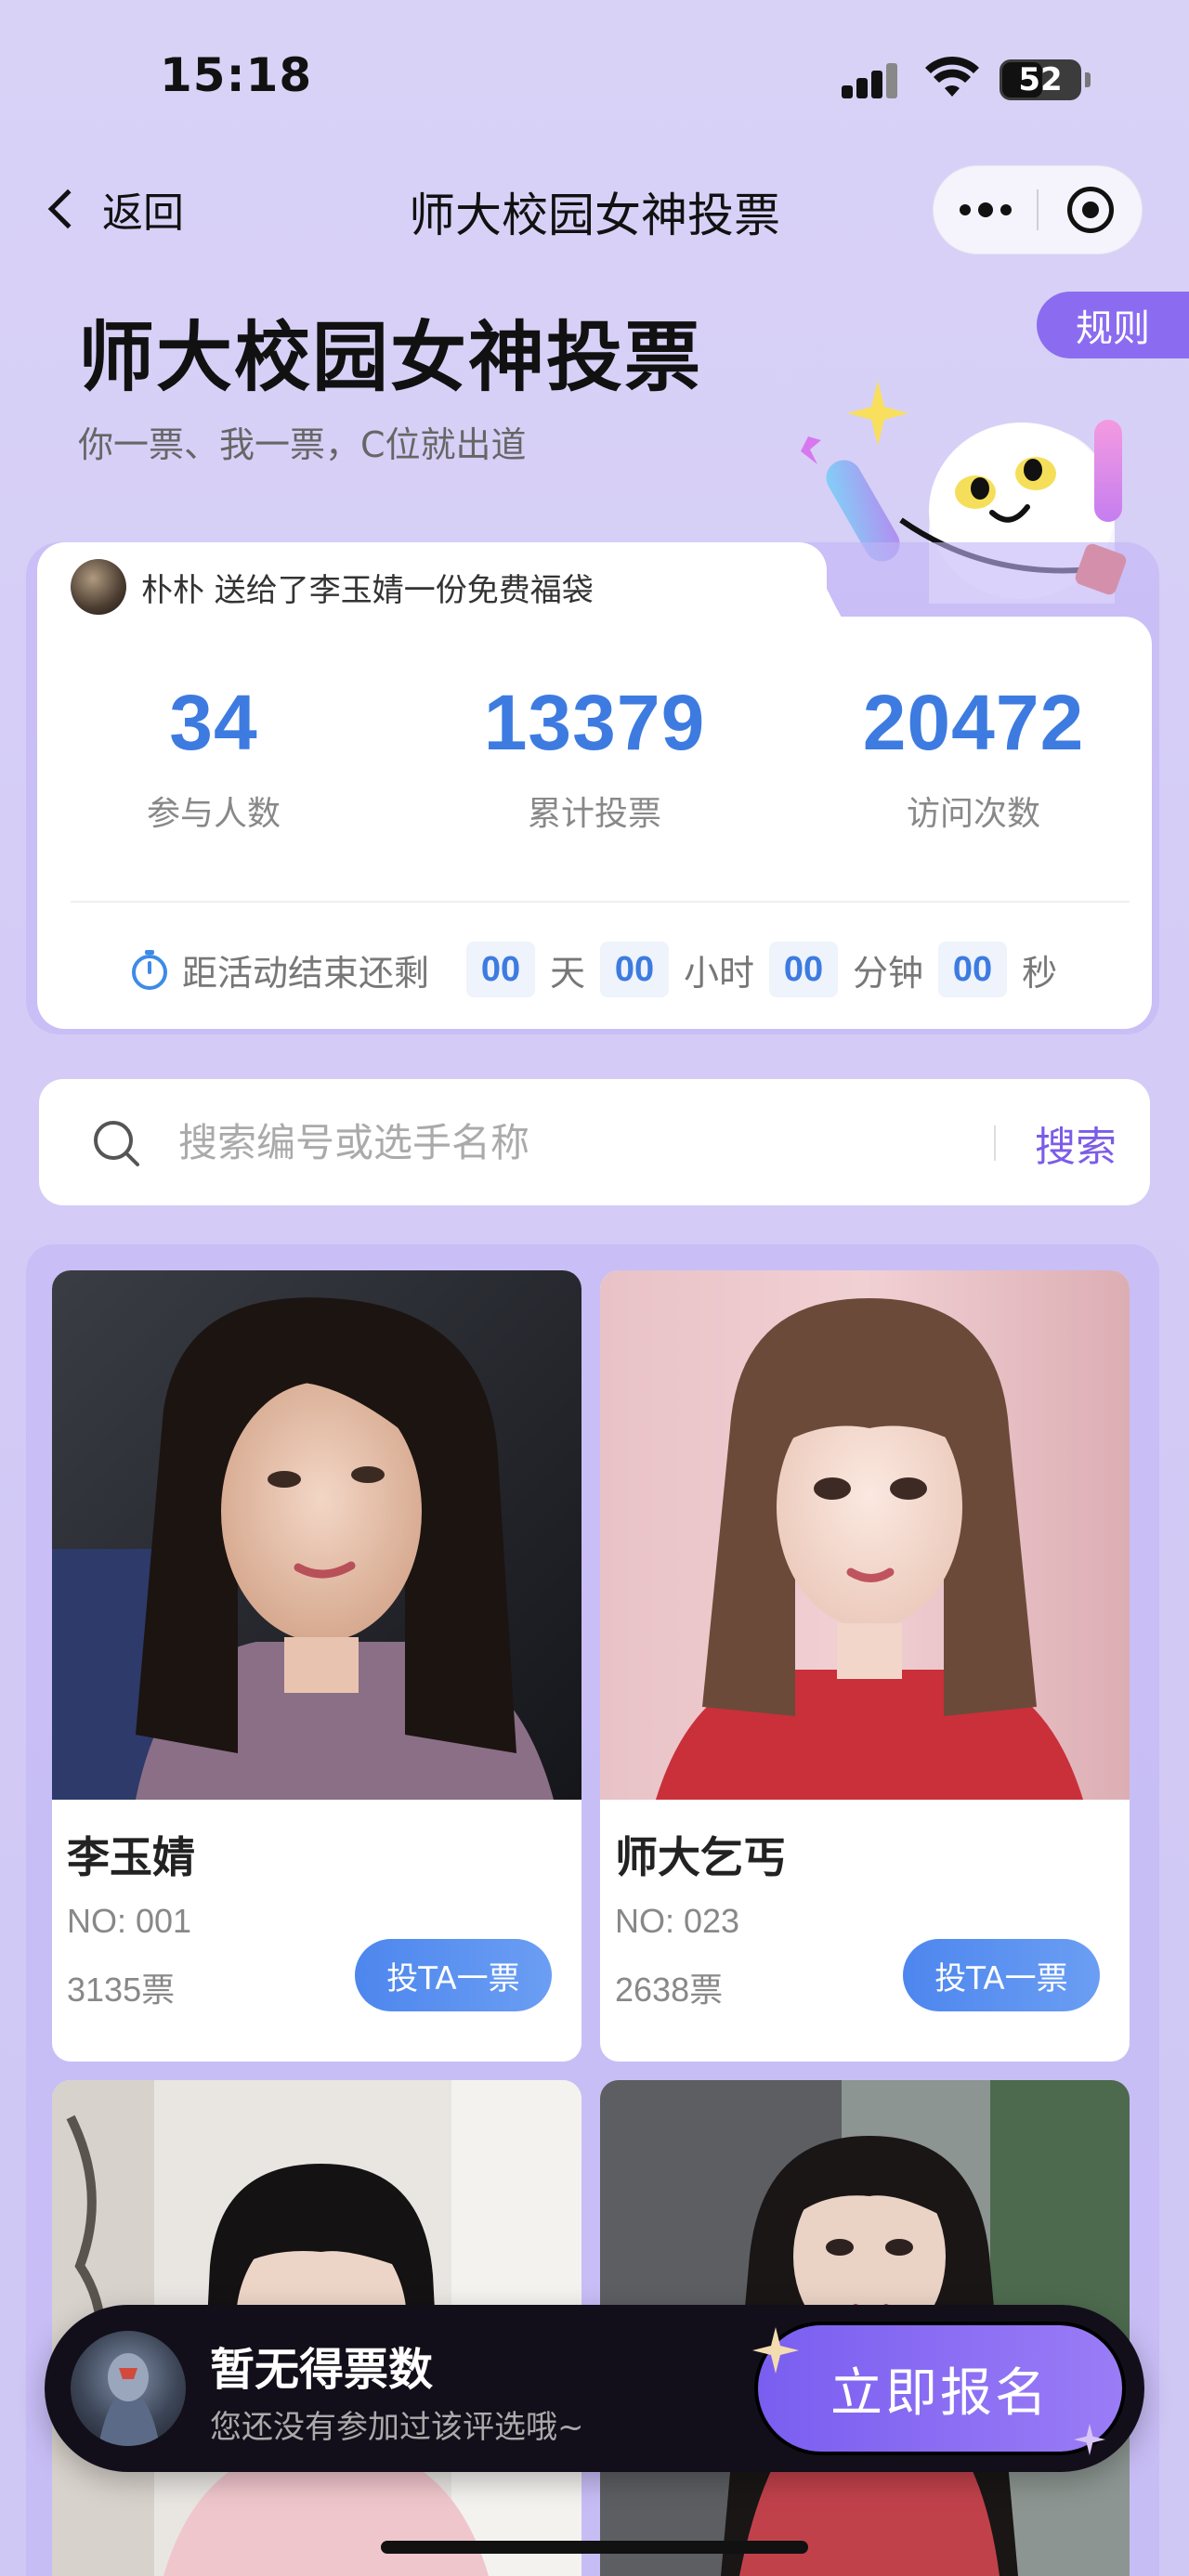 This screenshot has height=2576, width=1189. What do you see at coordinates (390, 358) in the screenshot?
I see `page-title: 师大校园女神投票` at bounding box center [390, 358].